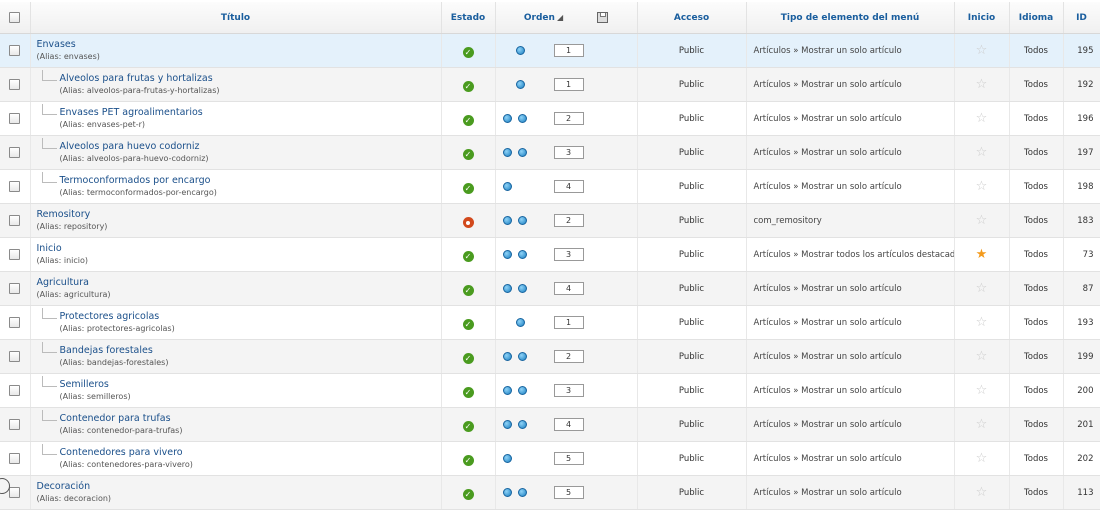 The image size is (1100, 510). Describe the element at coordinates (850, 18) in the screenshot. I see `header-tipo: Tipo de elemento del menú` at that location.